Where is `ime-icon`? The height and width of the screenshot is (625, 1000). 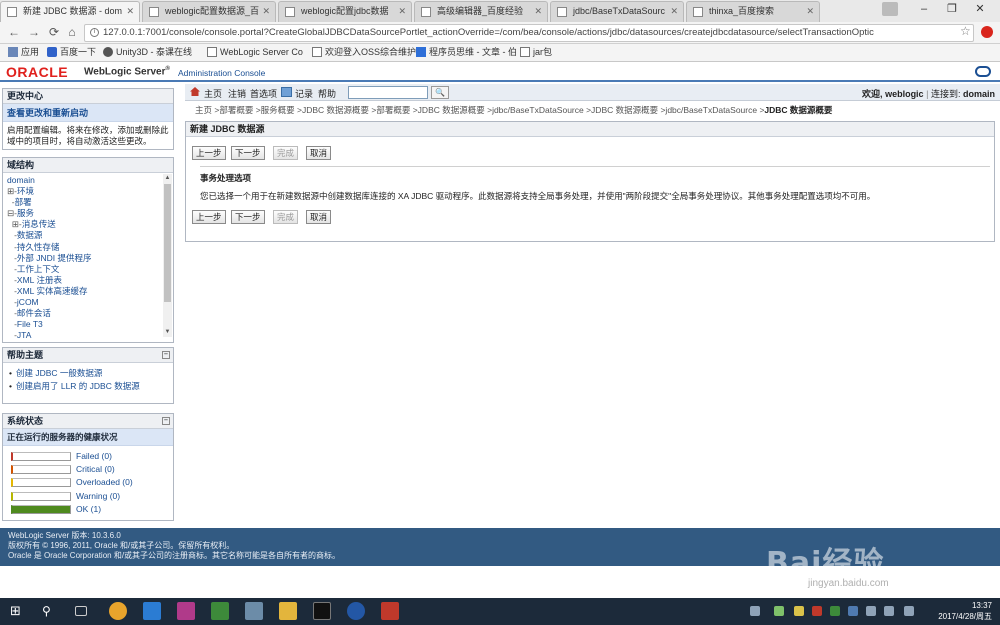
ime-icon is located at coordinates (909, 611).